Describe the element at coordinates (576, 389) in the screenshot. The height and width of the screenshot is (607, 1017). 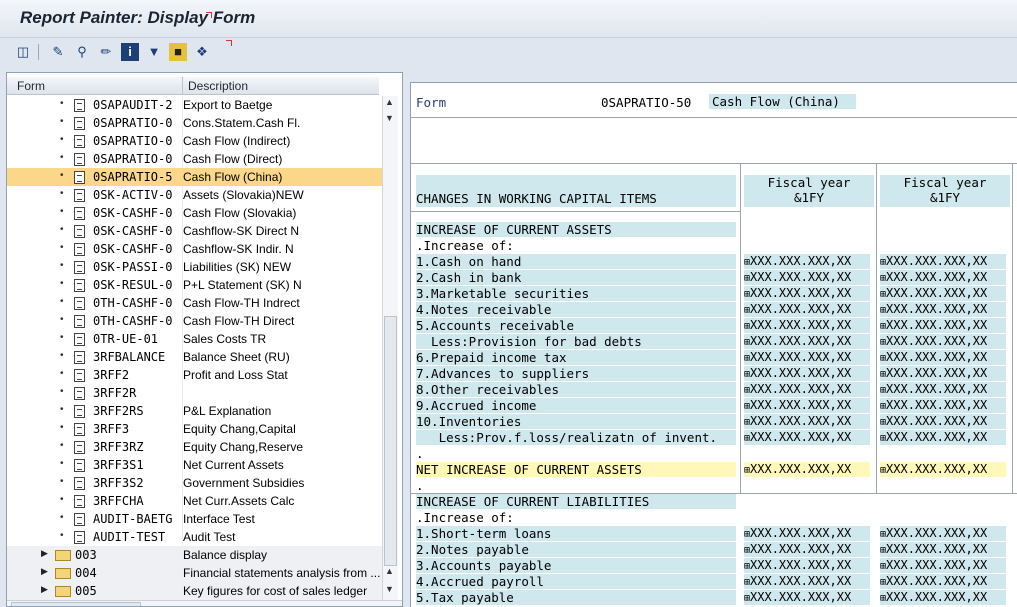
I see `row-label: 8.Other receivables` at that location.